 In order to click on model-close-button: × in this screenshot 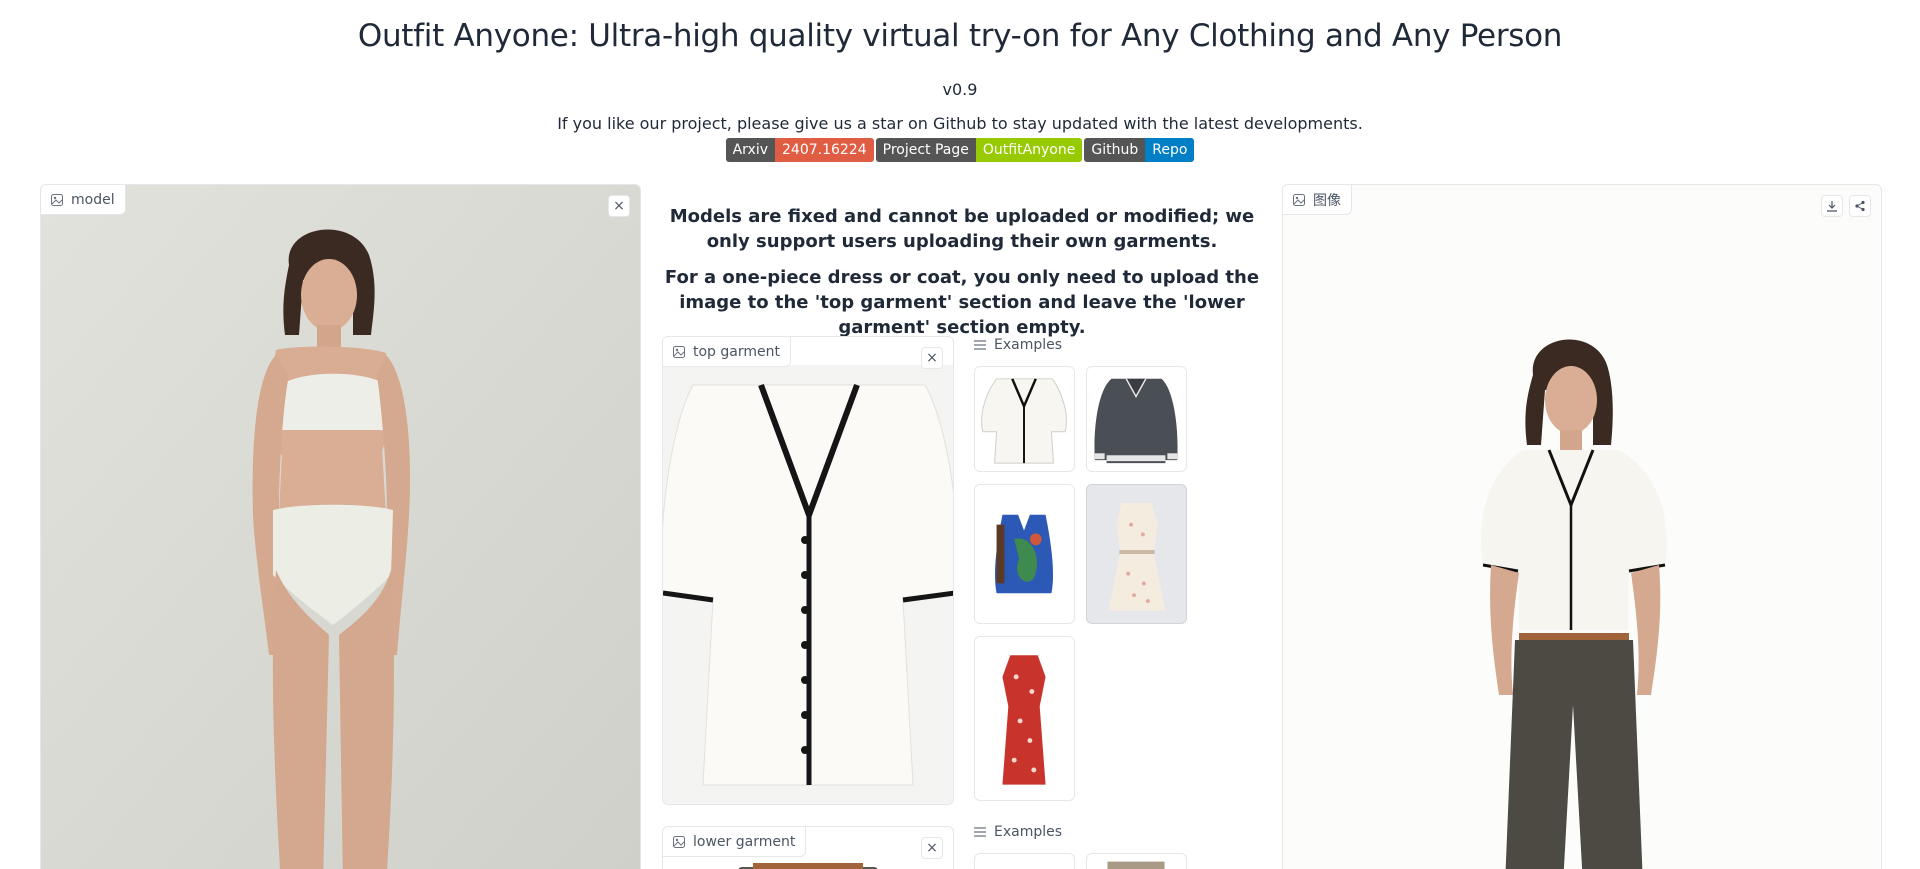, I will do `click(619, 206)`.